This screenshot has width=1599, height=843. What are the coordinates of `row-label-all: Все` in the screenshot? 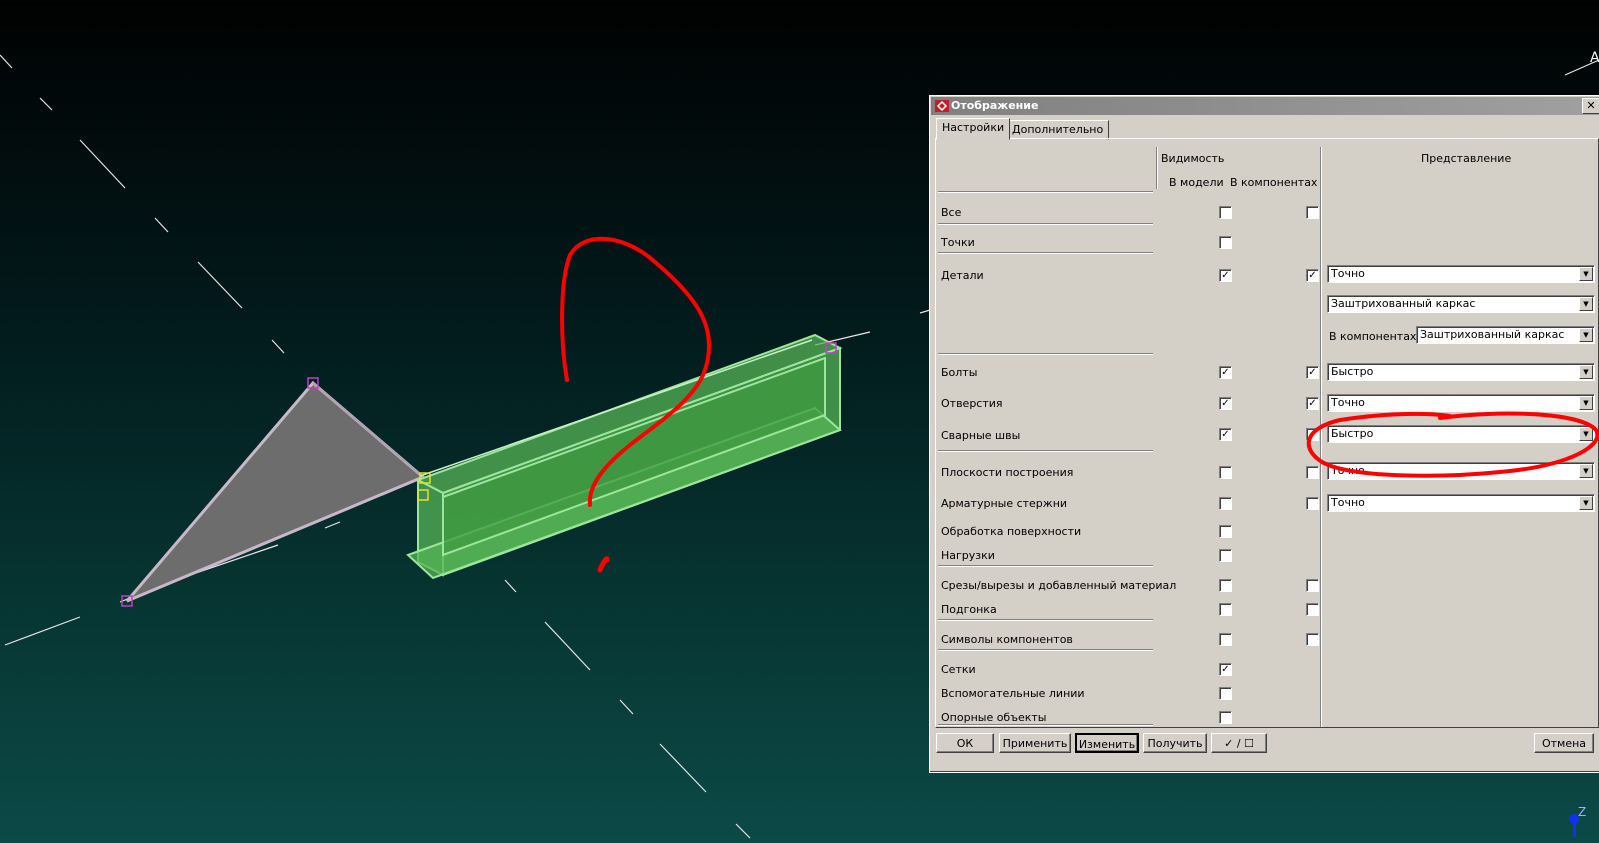 It's located at (951, 212).